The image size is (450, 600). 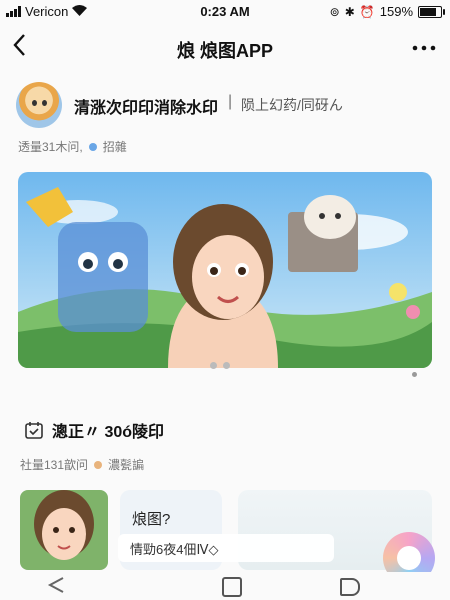 What do you see at coordinates (414, 374) in the screenshot?
I see `page-dot` at bounding box center [414, 374].